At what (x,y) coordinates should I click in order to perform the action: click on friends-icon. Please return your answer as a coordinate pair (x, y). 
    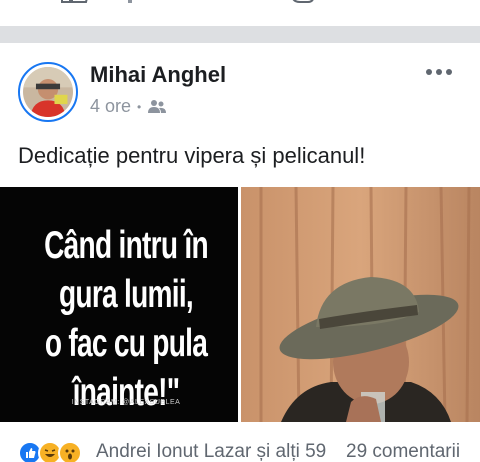
    Looking at the image, I should click on (157, 107).